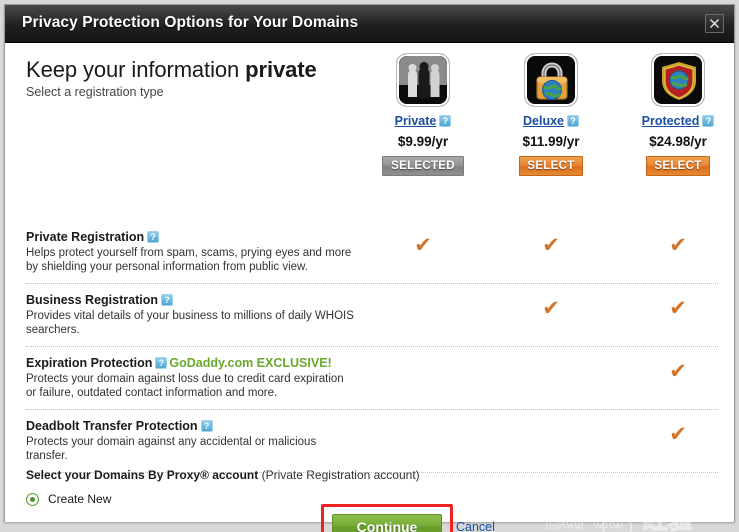 The height and width of the screenshot is (532, 739). What do you see at coordinates (445, 121) in the screenshot?
I see `help-icon-private: ?` at bounding box center [445, 121].